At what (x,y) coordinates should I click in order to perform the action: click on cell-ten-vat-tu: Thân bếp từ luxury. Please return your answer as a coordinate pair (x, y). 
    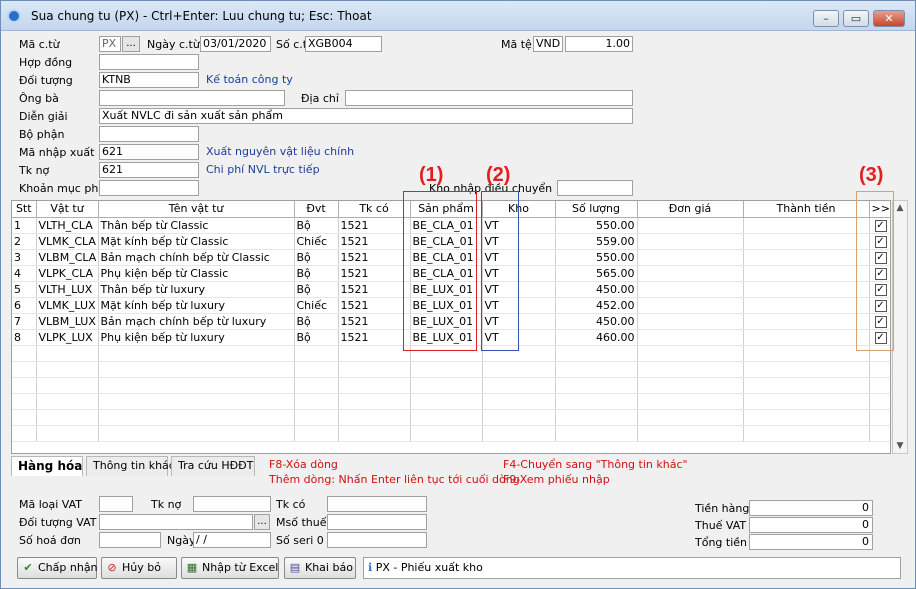
    Looking at the image, I should click on (196, 289).